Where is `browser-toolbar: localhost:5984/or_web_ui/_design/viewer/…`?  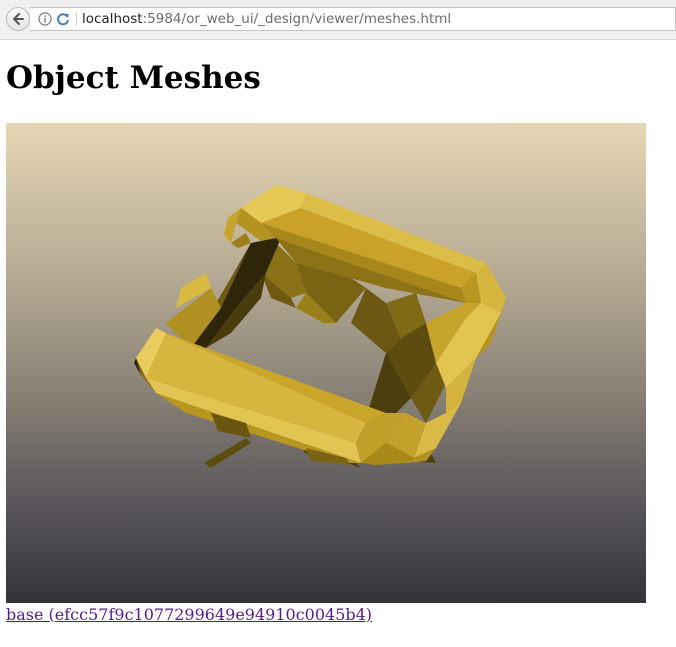 browser-toolbar: localhost:5984/or_web_ui/_design/viewer/… is located at coordinates (338, 20).